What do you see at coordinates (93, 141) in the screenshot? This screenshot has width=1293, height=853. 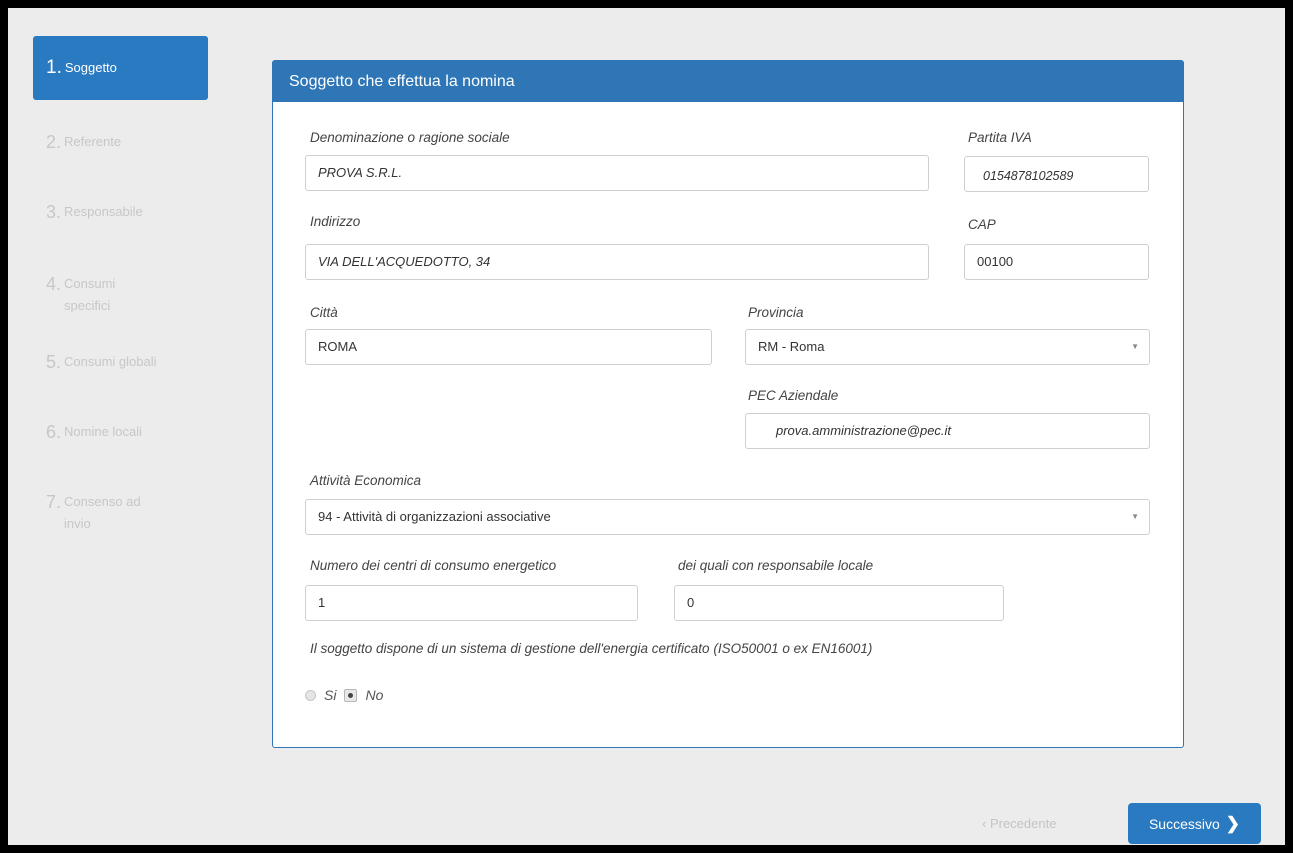 I see `step-label: Referente` at bounding box center [93, 141].